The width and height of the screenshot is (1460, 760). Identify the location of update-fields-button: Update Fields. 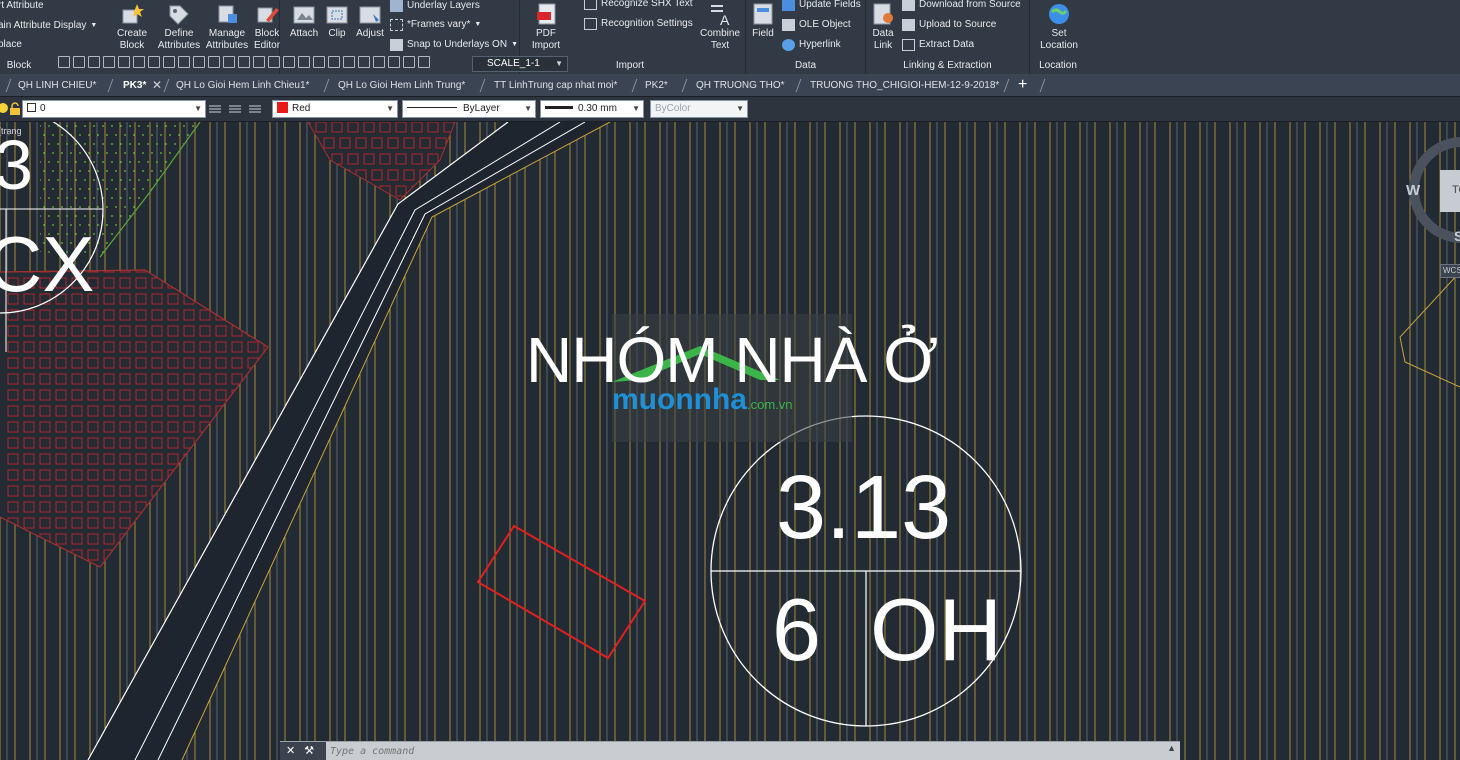
(821, 5).